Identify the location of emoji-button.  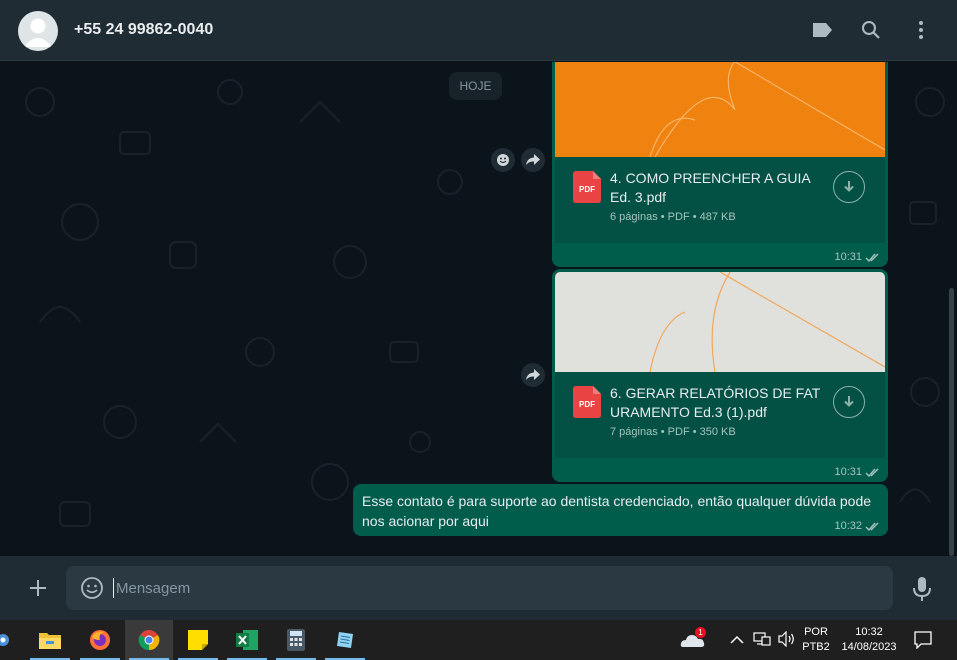
(92, 588).